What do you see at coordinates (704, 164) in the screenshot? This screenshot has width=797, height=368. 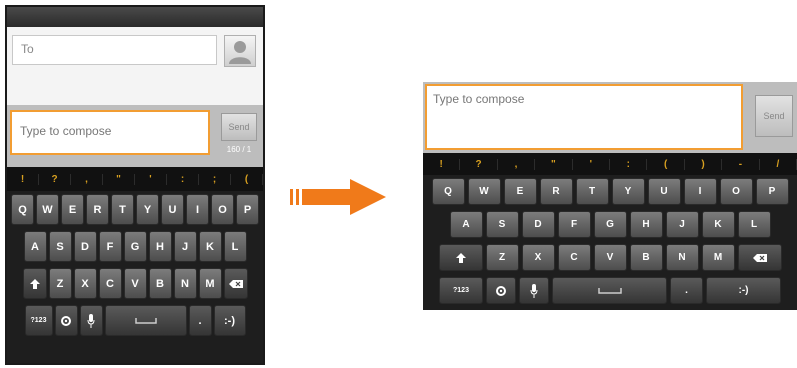 I see `symbol-key: )` at bounding box center [704, 164].